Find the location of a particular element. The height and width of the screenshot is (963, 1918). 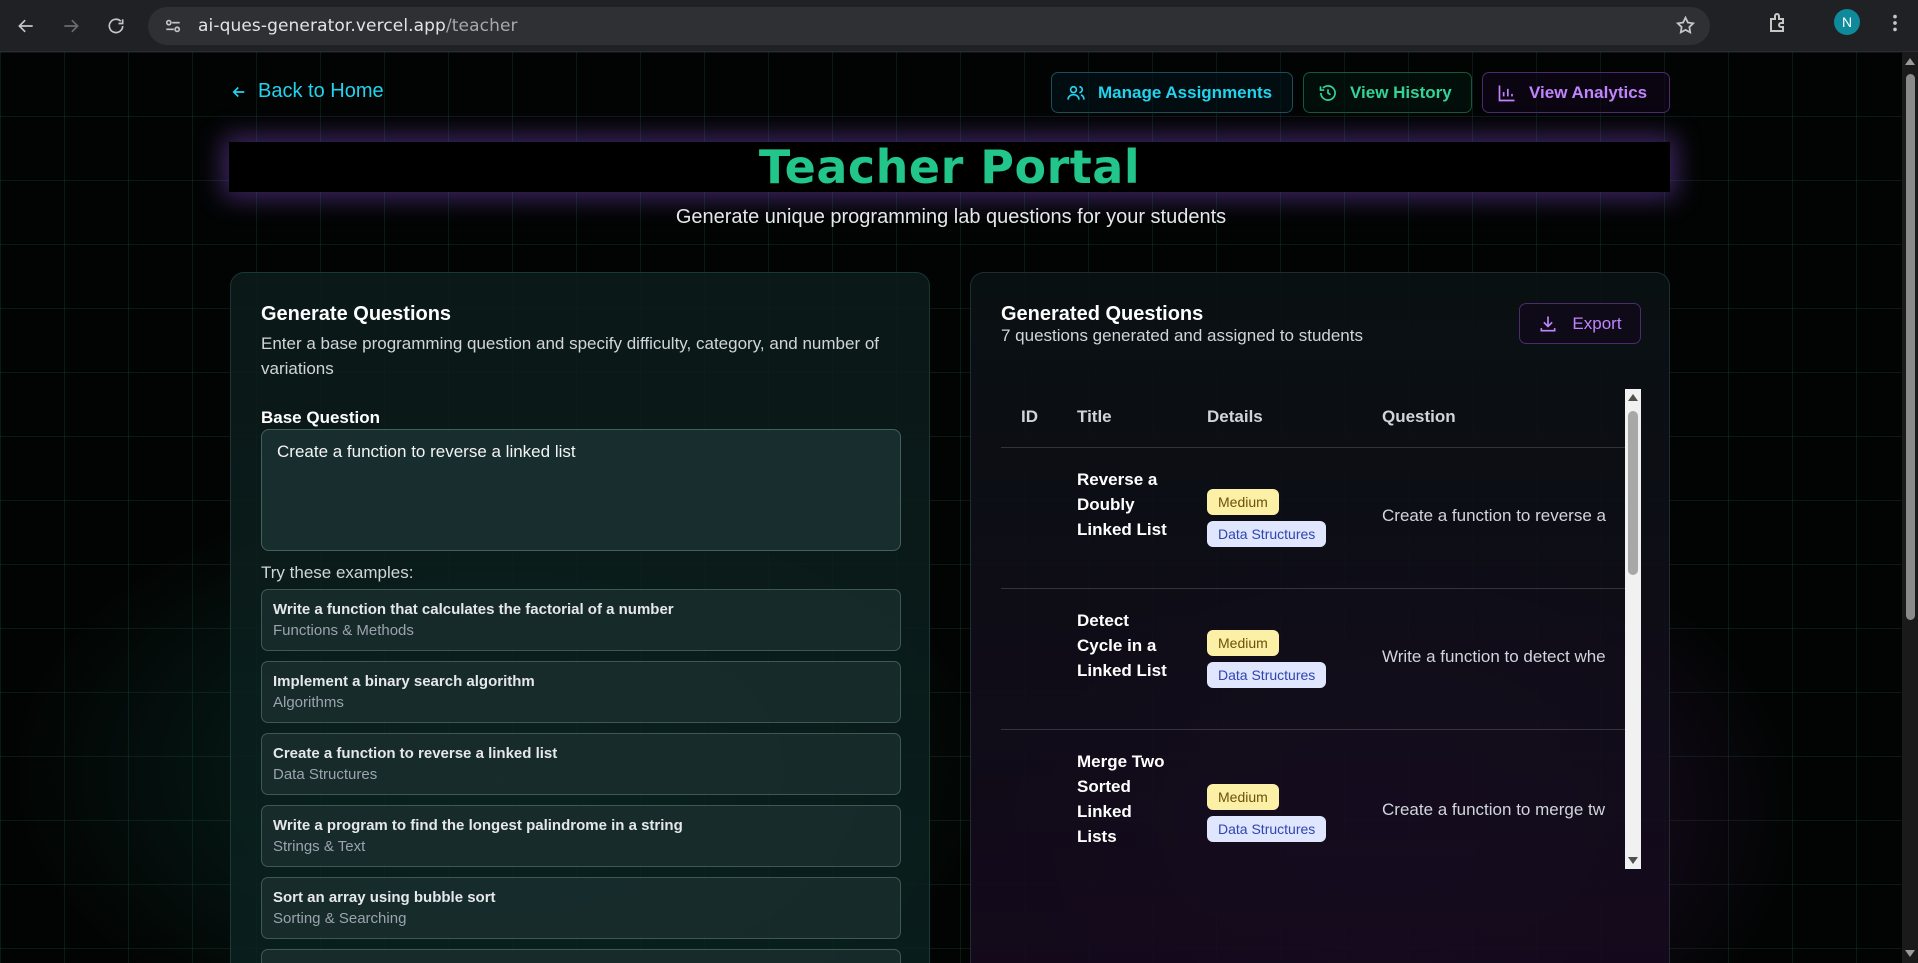

scroll-up-arrow-icon is located at coordinates (1633, 397).